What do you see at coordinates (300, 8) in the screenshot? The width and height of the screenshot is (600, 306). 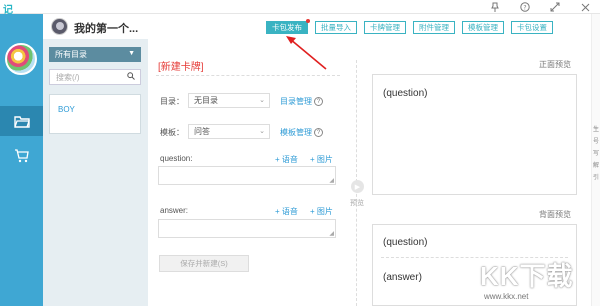 I see `title-bar: 记 ?` at bounding box center [300, 8].